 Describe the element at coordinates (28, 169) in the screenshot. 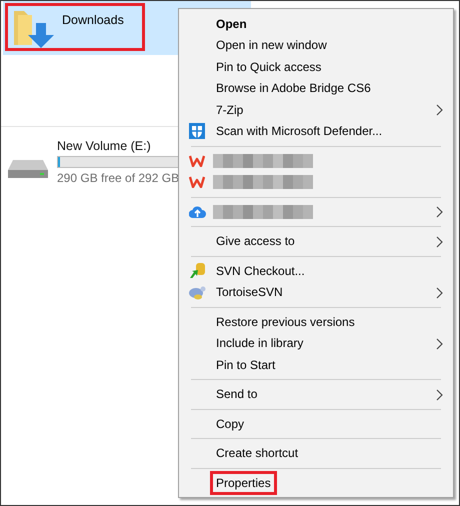

I see `hard-drive-icon` at that location.